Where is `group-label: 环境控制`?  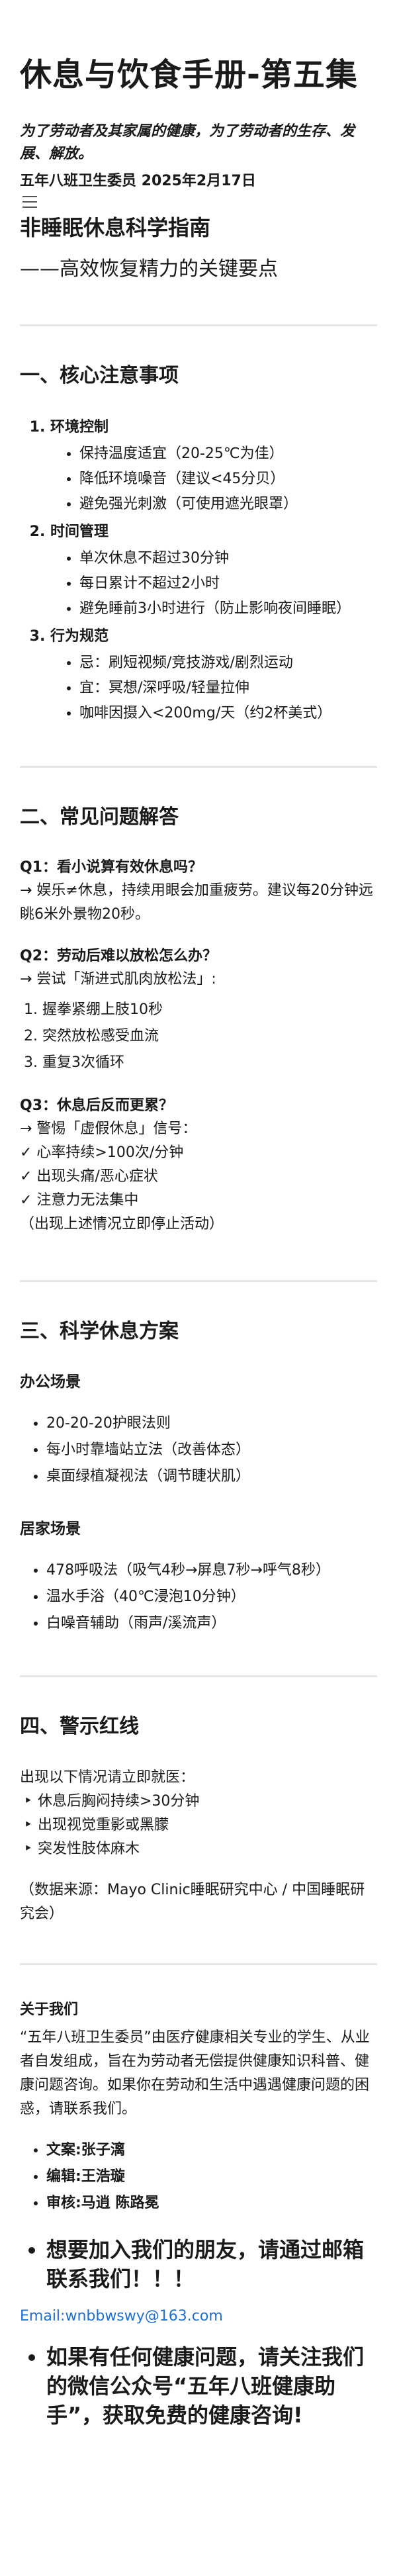 group-label: 环境控制 is located at coordinates (79, 427).